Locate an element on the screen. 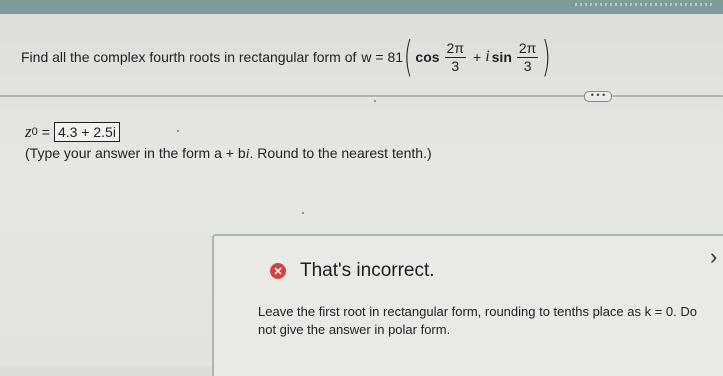  formula-lhs: w = 81 is located at coordinates (382, 57).